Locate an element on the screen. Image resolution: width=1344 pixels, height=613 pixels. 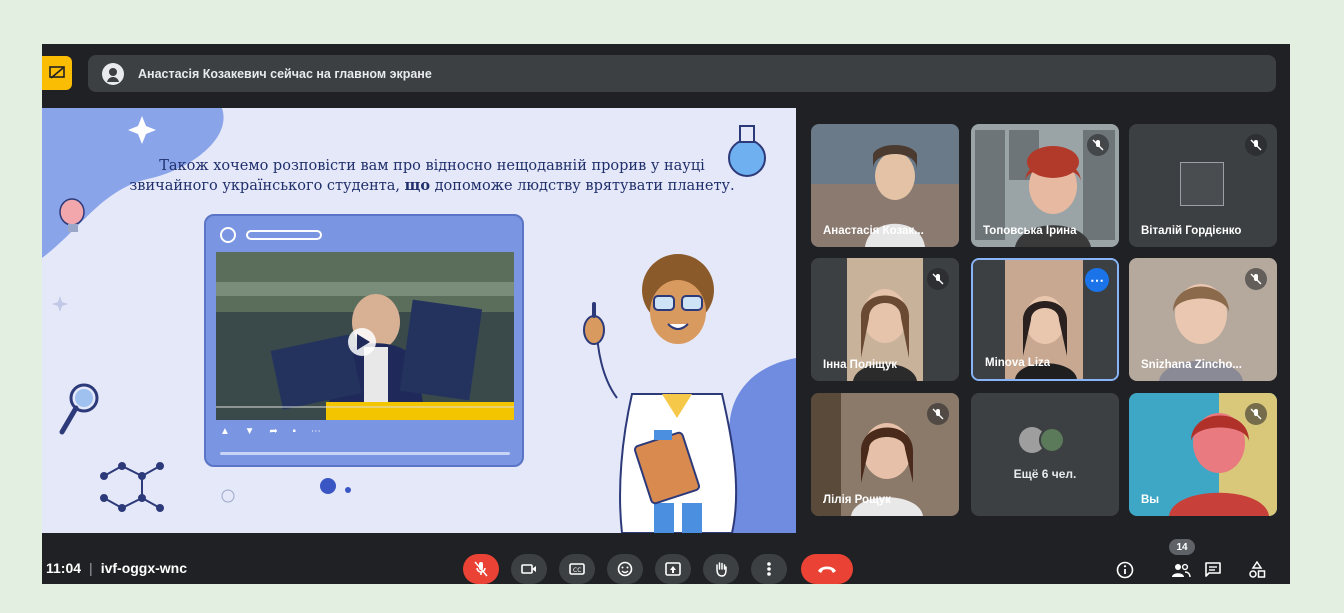
camera-toggle-button is located at coordinates (529, 569).